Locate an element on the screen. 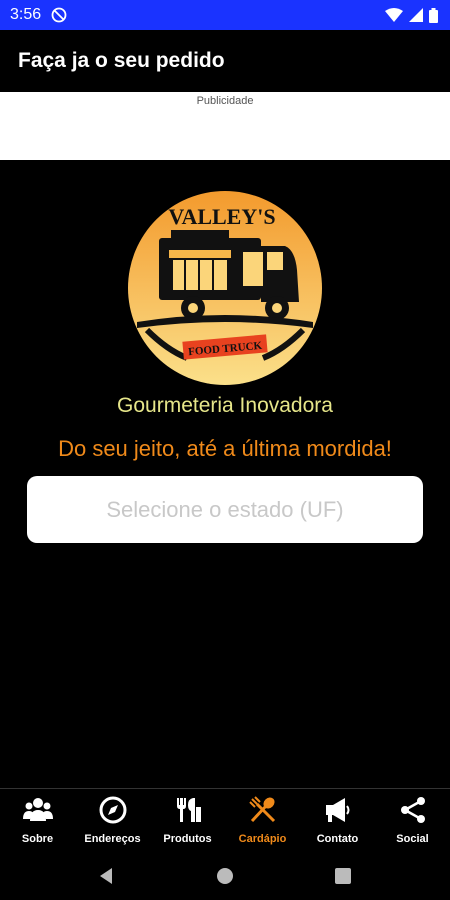 Image resolution: width=450 pixels, height=900 pixels. wifi-icon is located at coordinates (394, 15).